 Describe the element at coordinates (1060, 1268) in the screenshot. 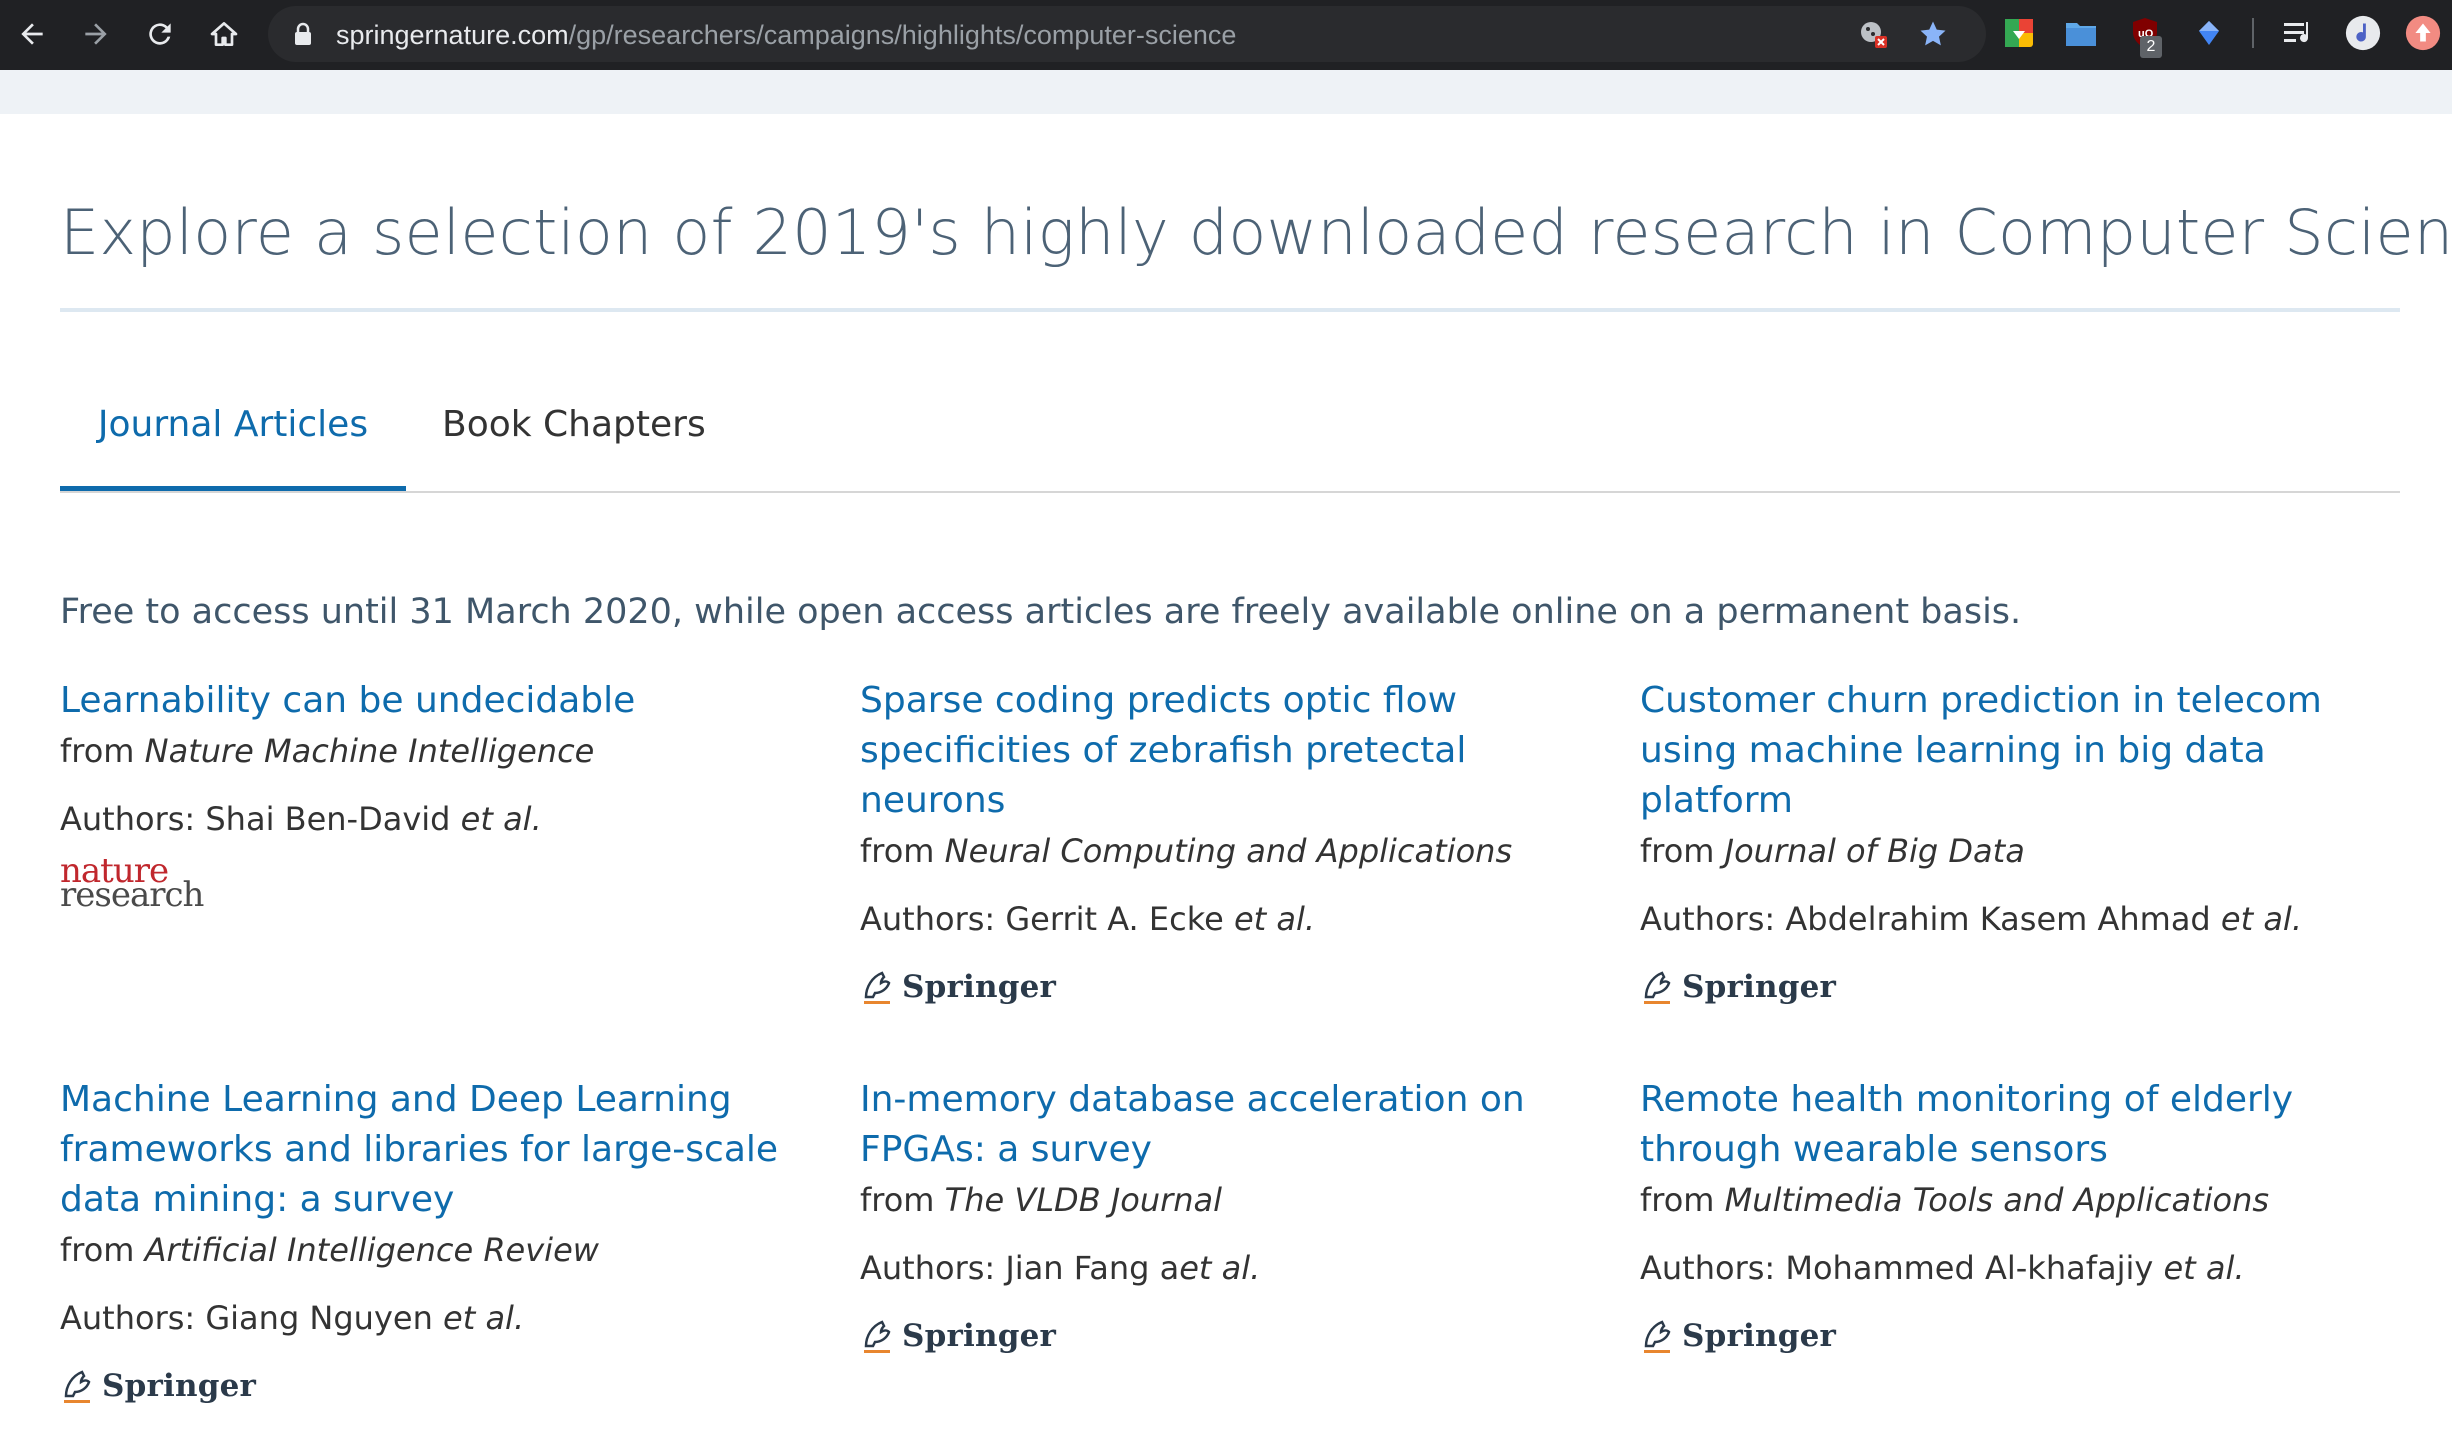

I see `article-authors: Authors: Jian Fang aet al.` at that location.